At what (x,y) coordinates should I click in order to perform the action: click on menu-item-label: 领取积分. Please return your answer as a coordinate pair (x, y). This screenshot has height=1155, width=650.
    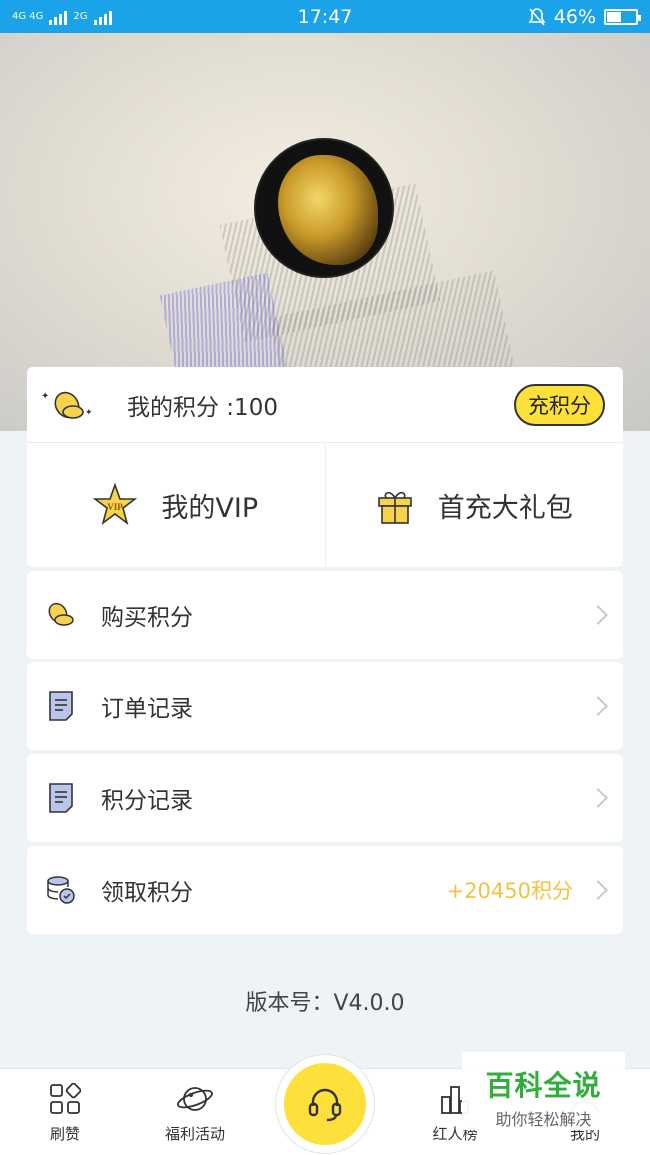
    Looking at the image, I should click on (147, 893).